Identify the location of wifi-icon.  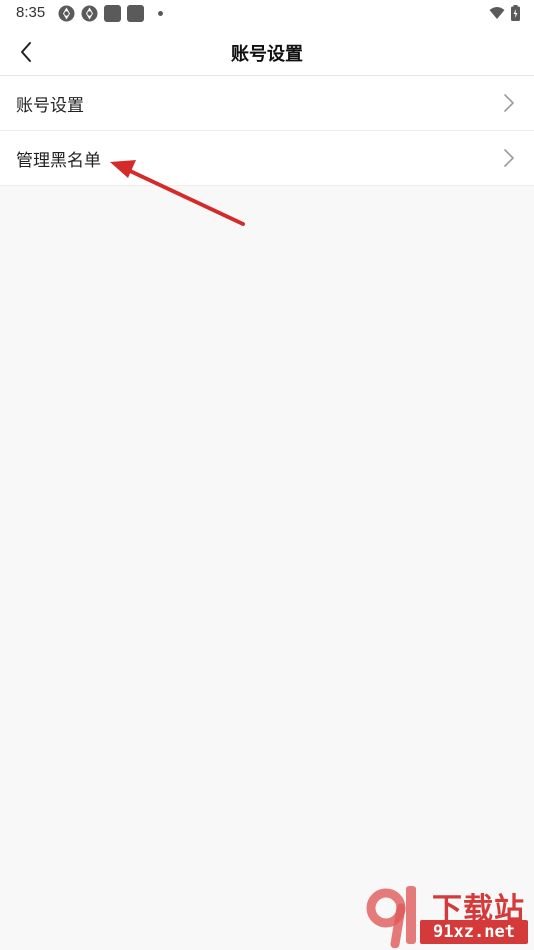
(497, 13).